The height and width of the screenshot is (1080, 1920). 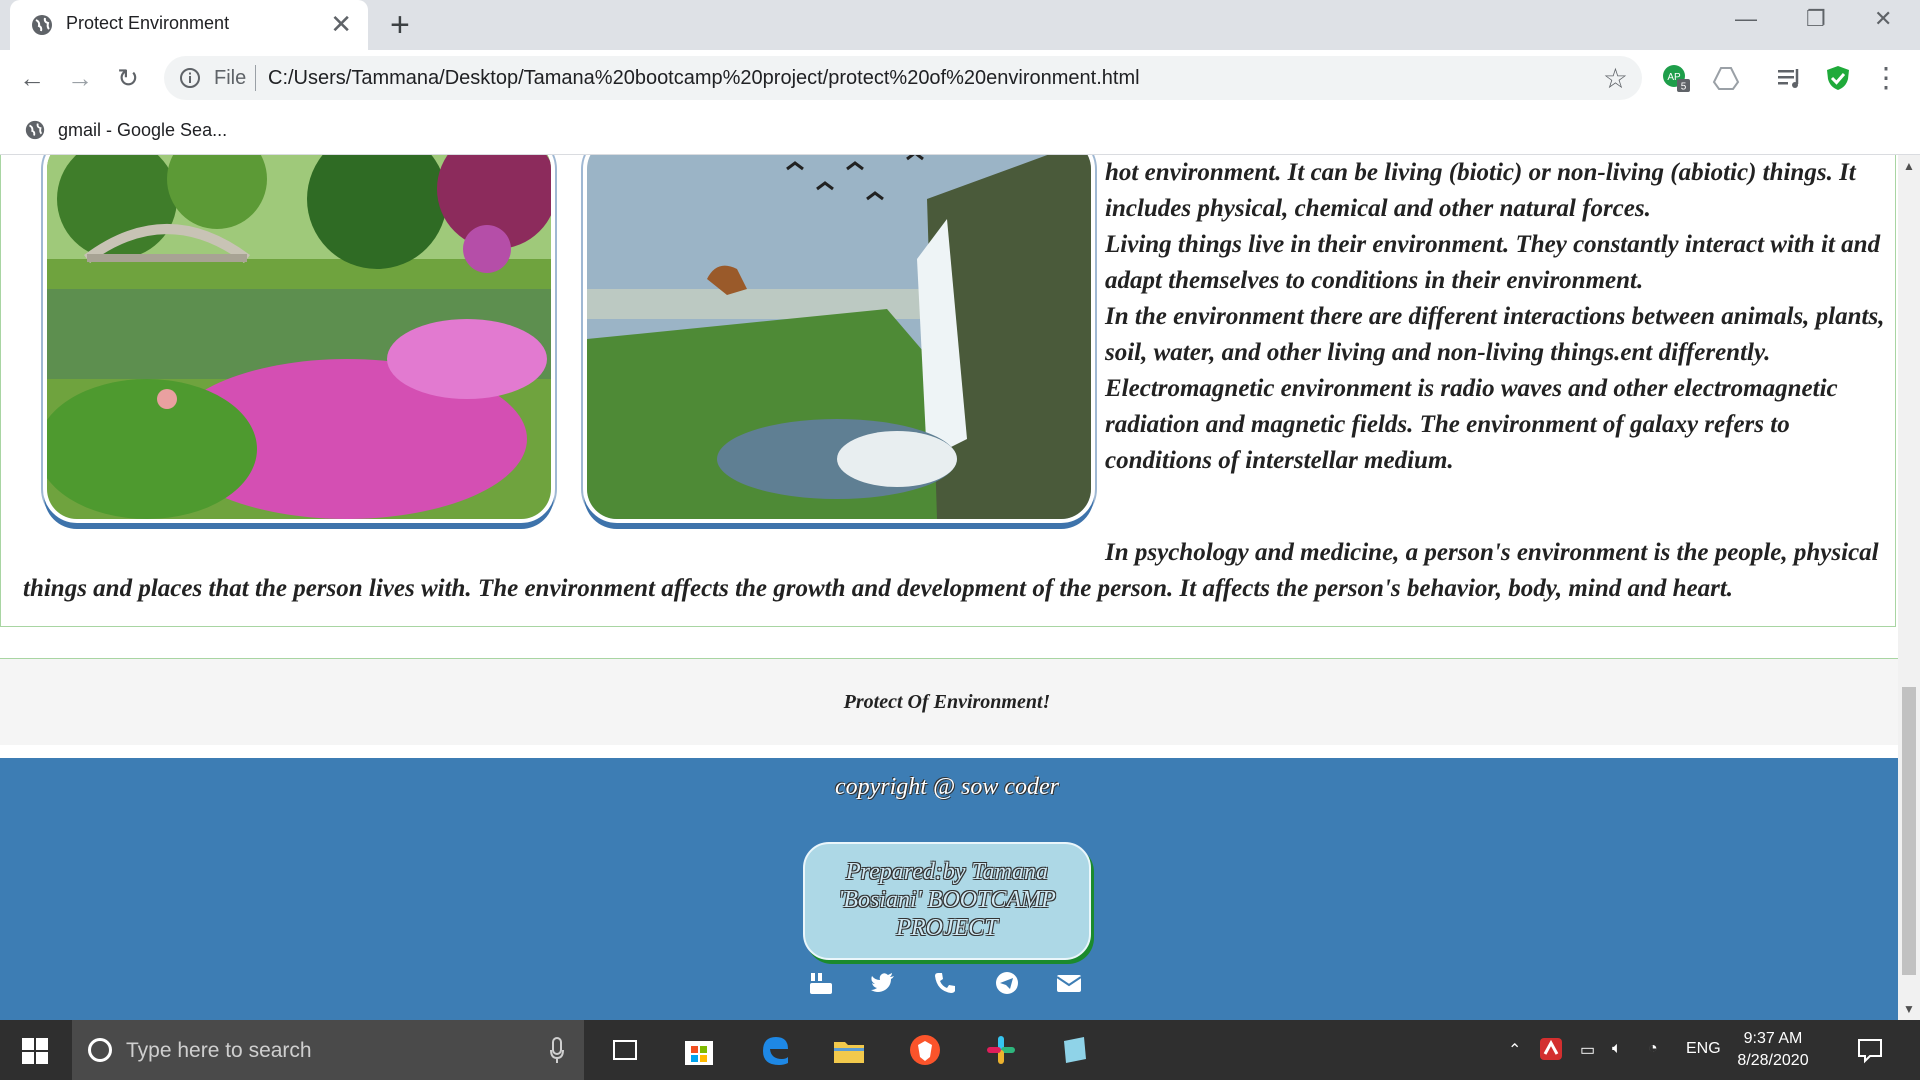 I want to click on mail-icon, so click(x=1069, y=983).